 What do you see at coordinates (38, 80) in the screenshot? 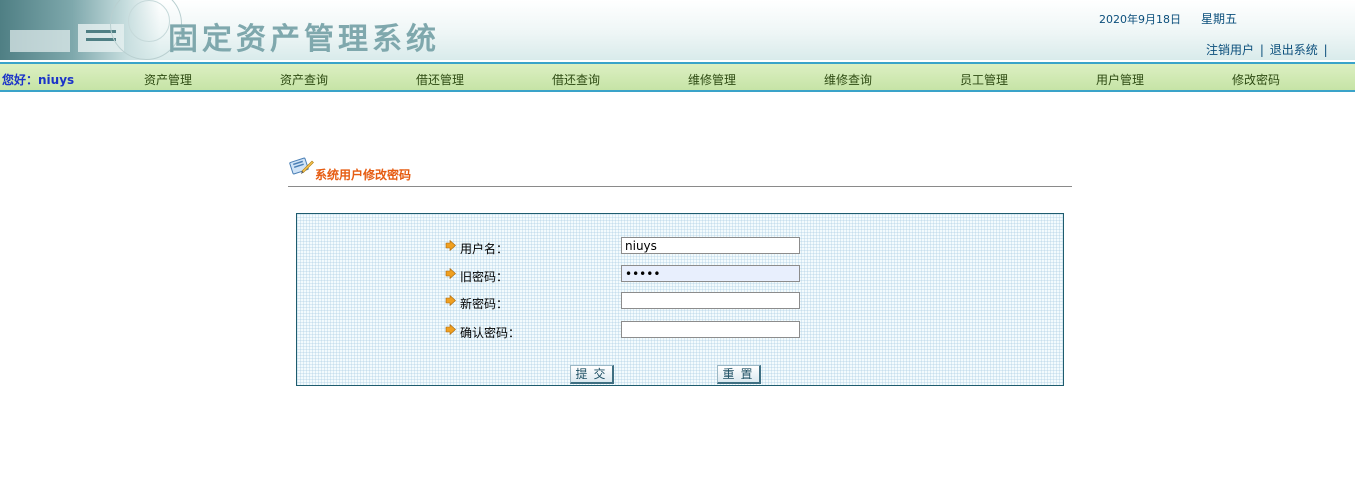
I see `user-greeting: 您好：niuys` at bounding box center [38, 80].